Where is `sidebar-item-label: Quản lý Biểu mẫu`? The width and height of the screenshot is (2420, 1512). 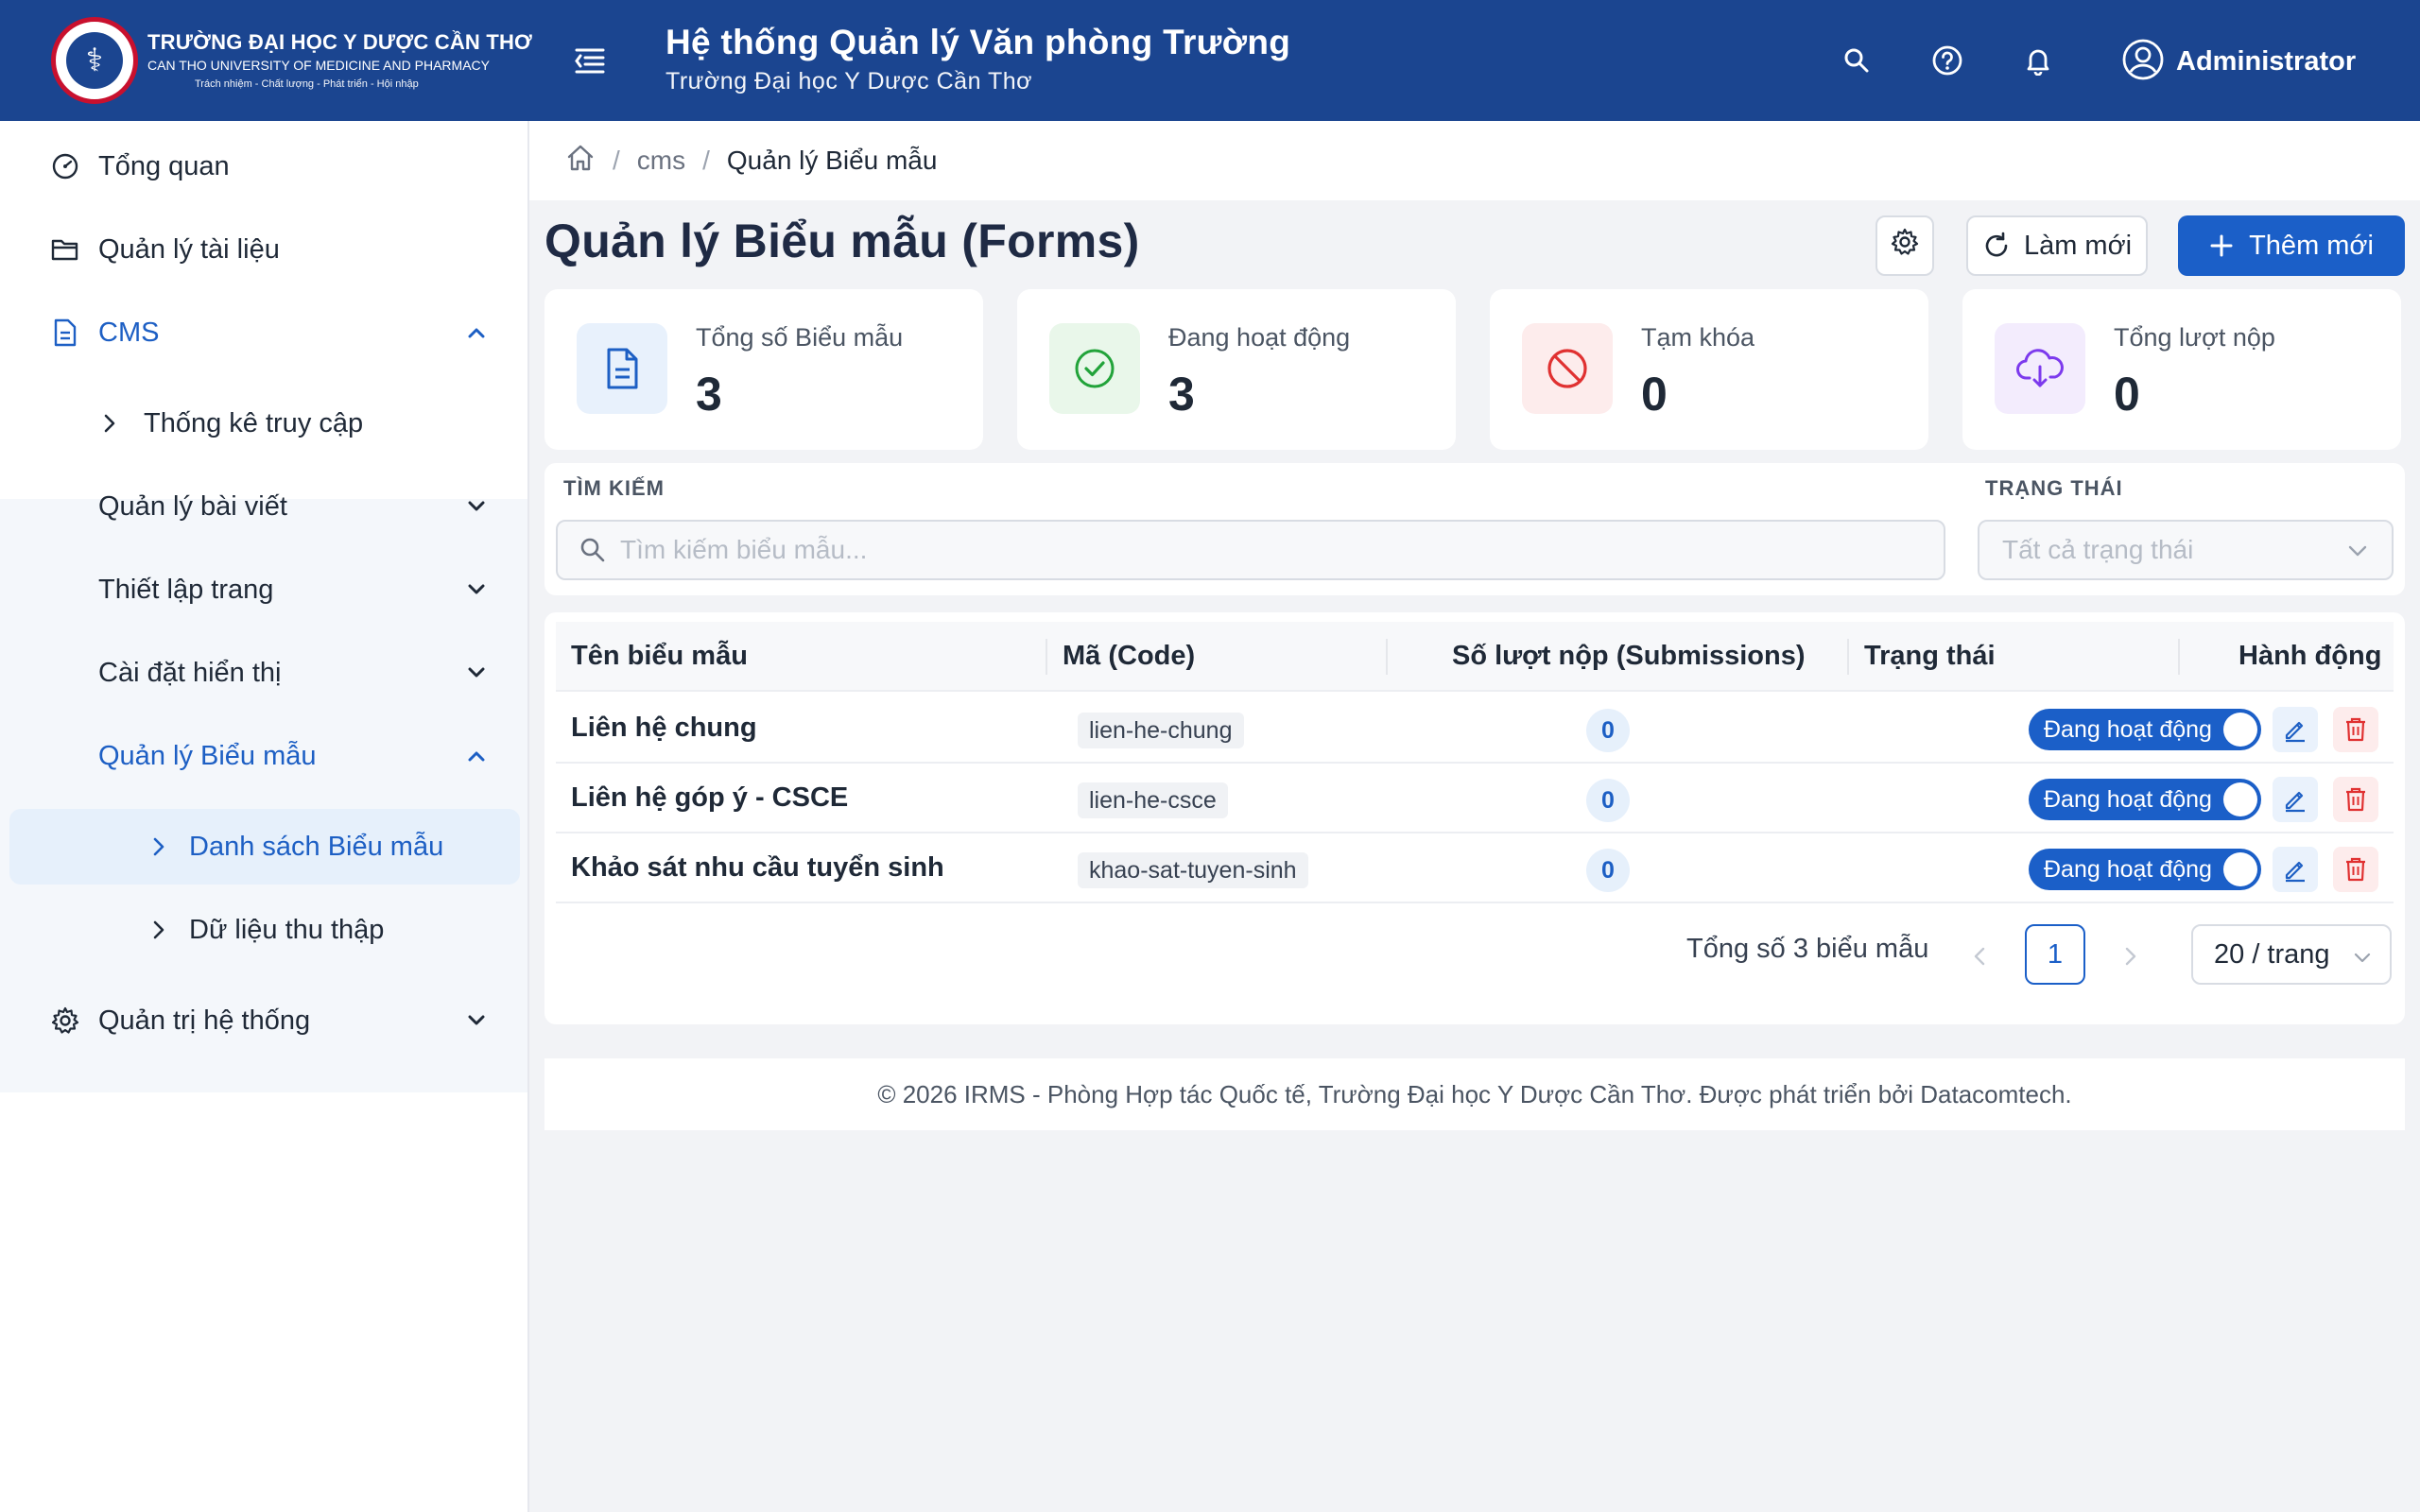 sidebar-item-label: Quản lý Biểu mẫu is located at coordinates (207, 755).